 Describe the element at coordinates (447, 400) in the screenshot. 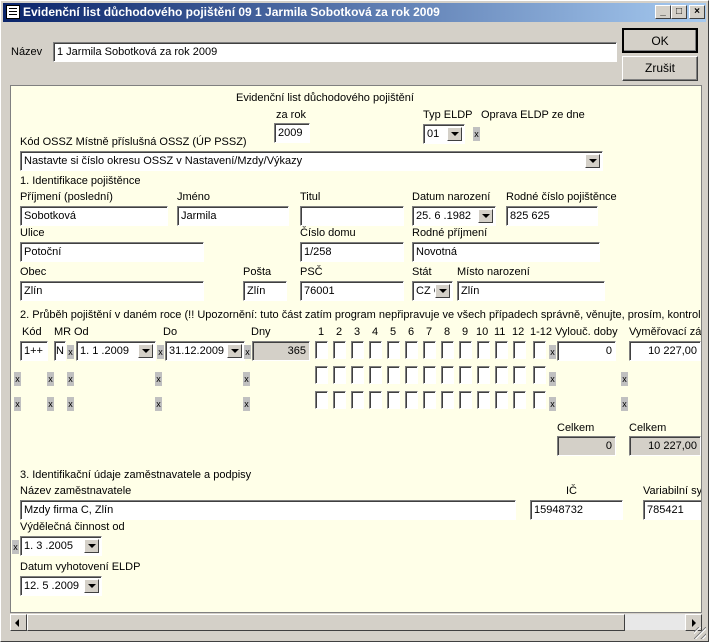

I see `row3-month-8-checkbox` at that location.